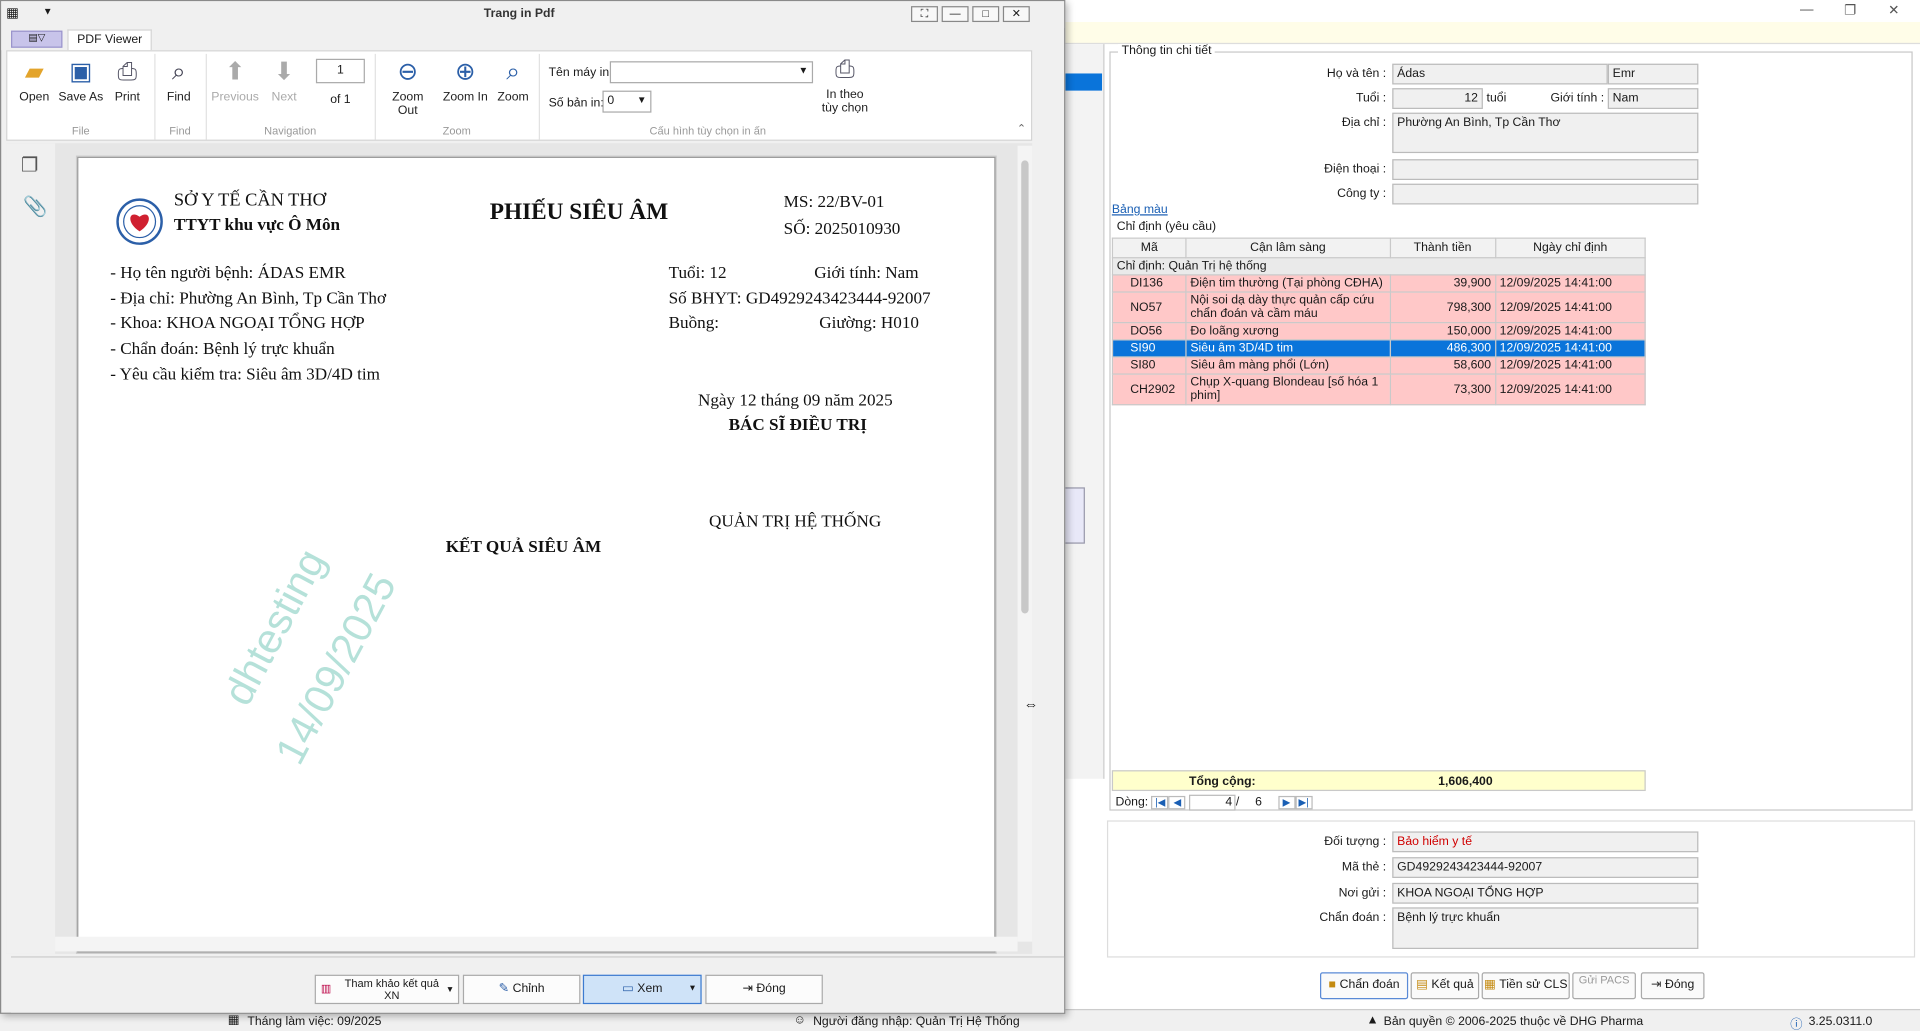 This screenshot has width=1920, height=1031. Describe the element at coordinates (407, 87) in the screenshot. I see `zoom-out-button: ⊖ Zoom Out` at that location.